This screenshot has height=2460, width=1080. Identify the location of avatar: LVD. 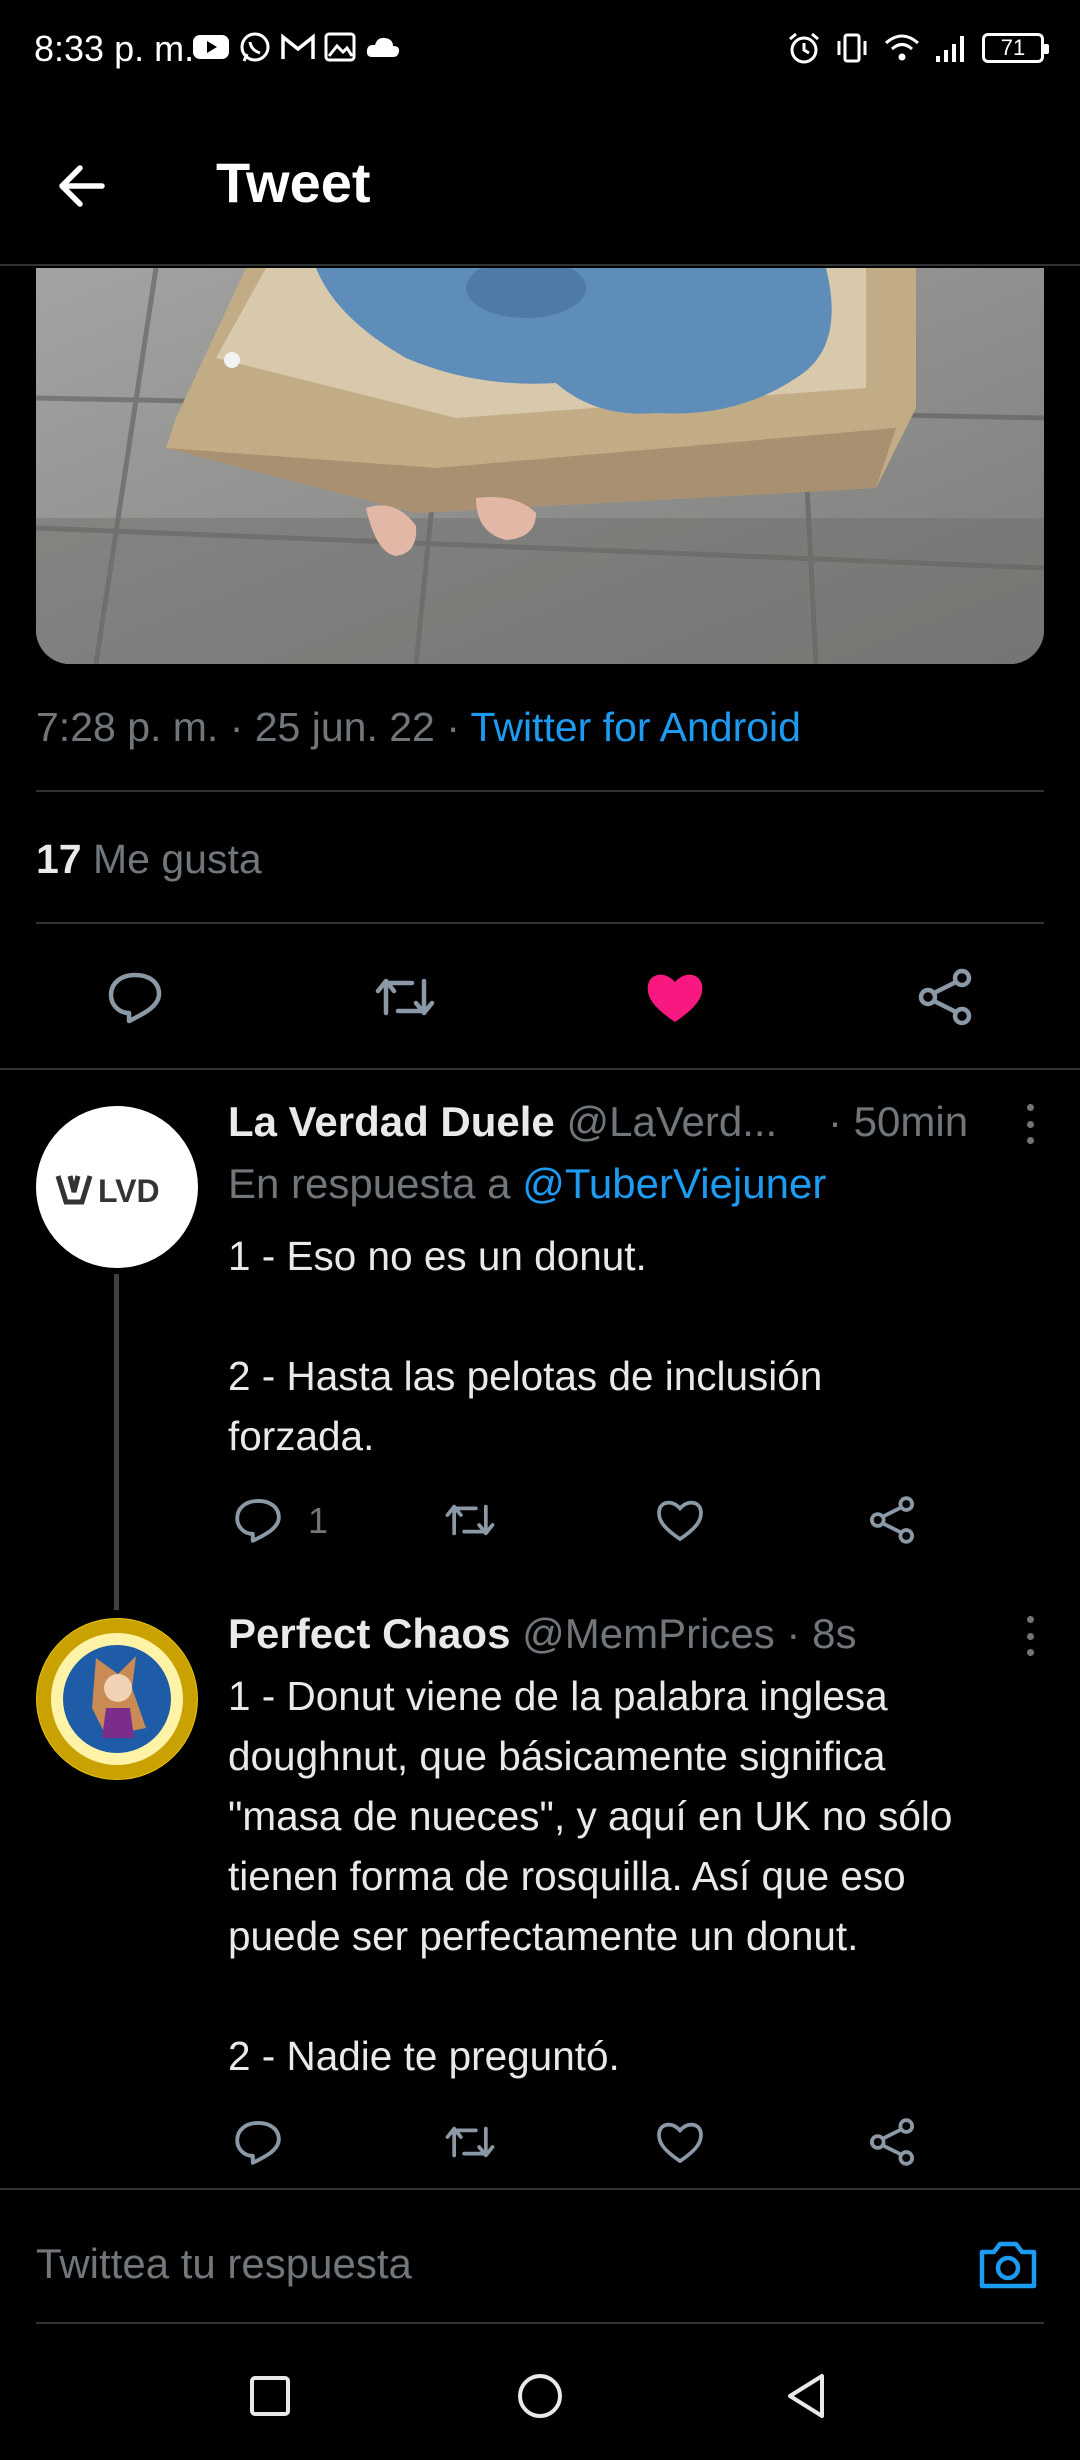
(117, 1187).